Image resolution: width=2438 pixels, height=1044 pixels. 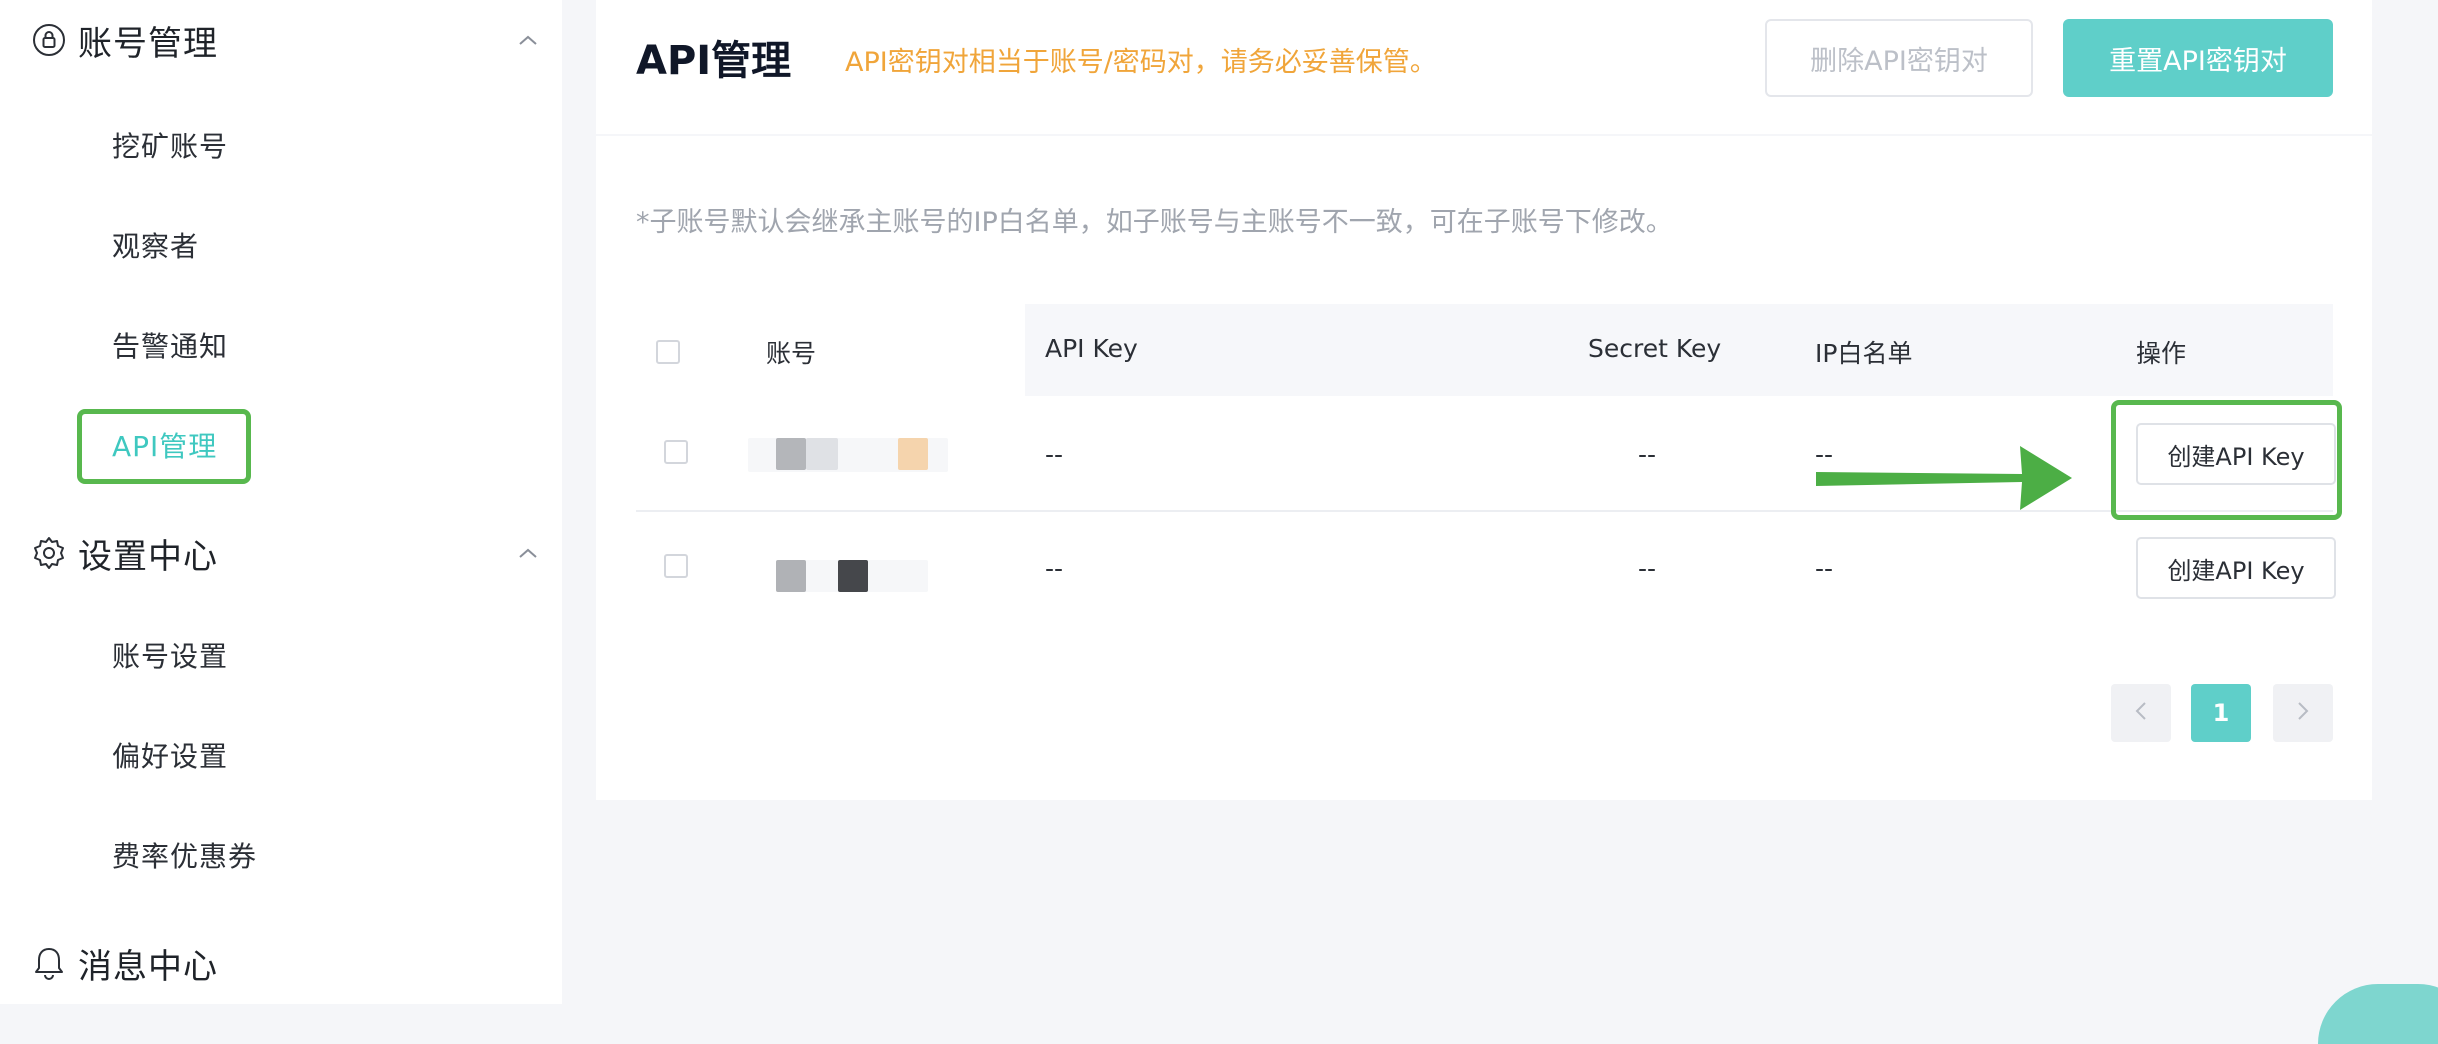 What do you see at coordinates (1944, 478) in the screenshot?
I see `annotation-arrow` at bounding box center [1944, 478].